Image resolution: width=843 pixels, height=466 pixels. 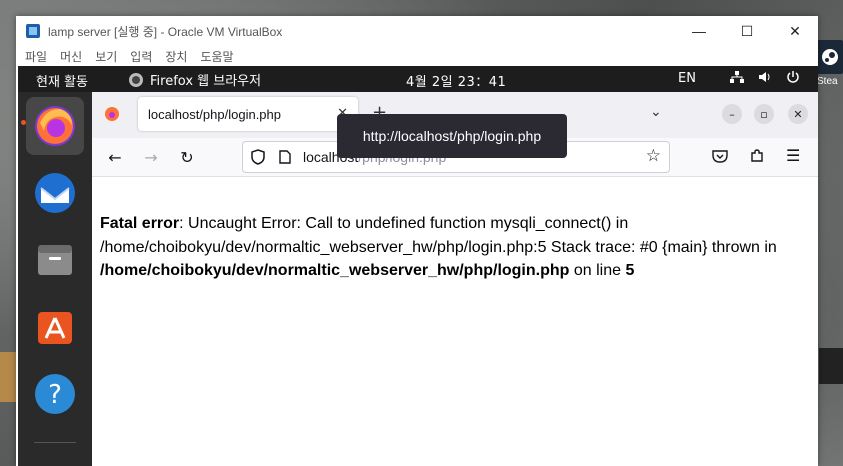 I want to click on list-all-tabs-button: ⌄, so click(x=656, y=112).